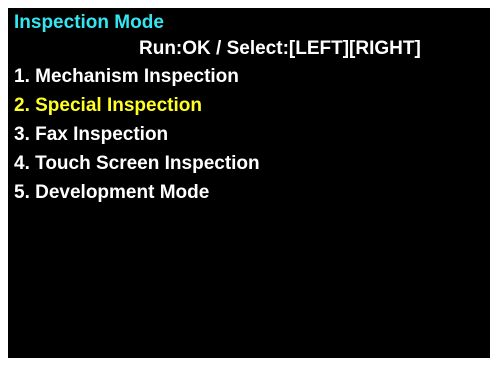  What do you see at coordinates (280, 48) in the screenshot?
I see `key-instructions: Run:OK / Select:[LEFT][RIGHT]` at bounding box center [280, 48].